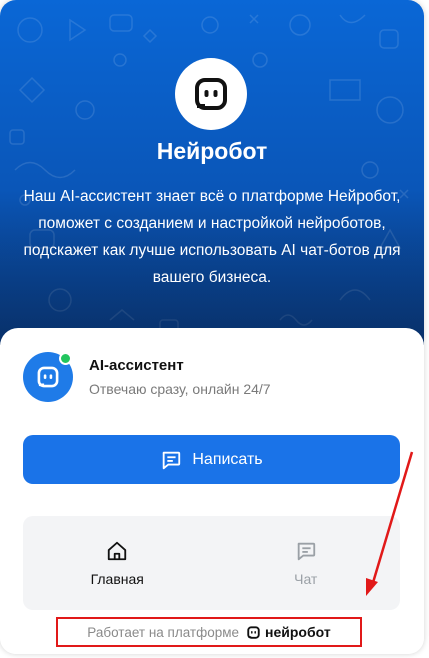  Describe the element at coordinates (298, 632) in the screenshot. I see `footer-brand: нейробот` at that location.